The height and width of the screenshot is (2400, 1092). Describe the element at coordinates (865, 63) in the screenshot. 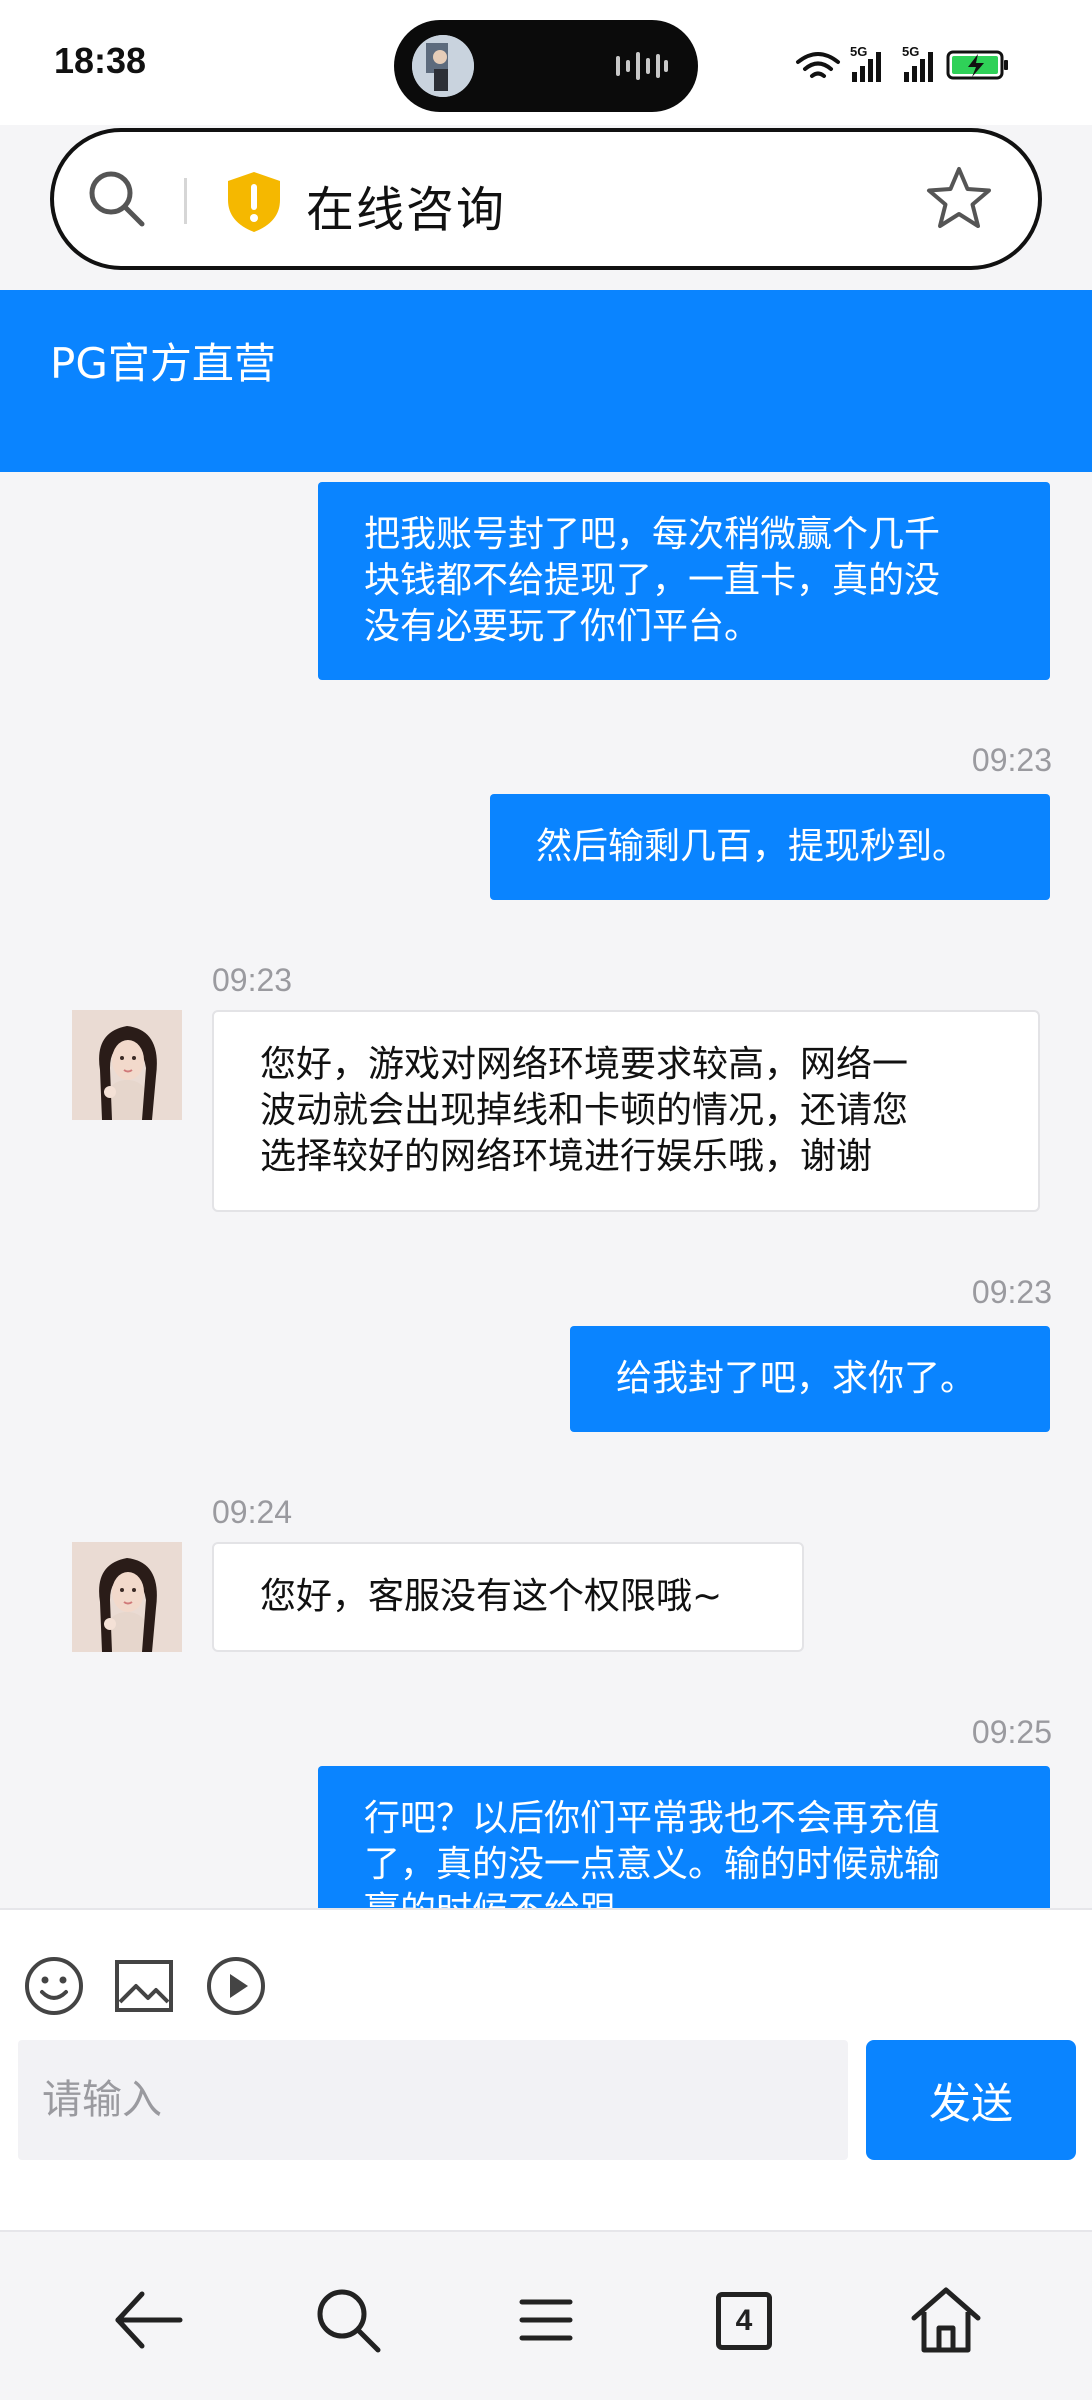

I see `cellular-signal-icon: 5G` at that location.